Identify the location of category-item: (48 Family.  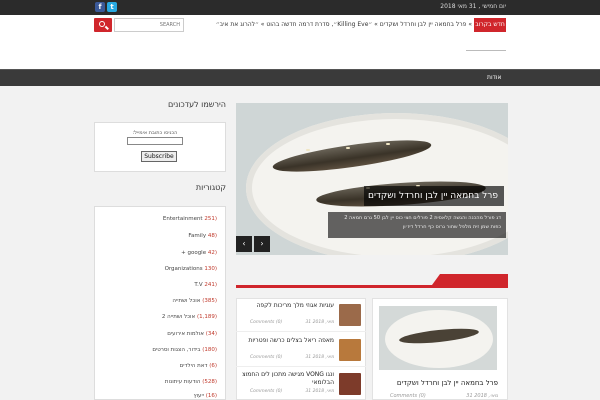
(160, 238).